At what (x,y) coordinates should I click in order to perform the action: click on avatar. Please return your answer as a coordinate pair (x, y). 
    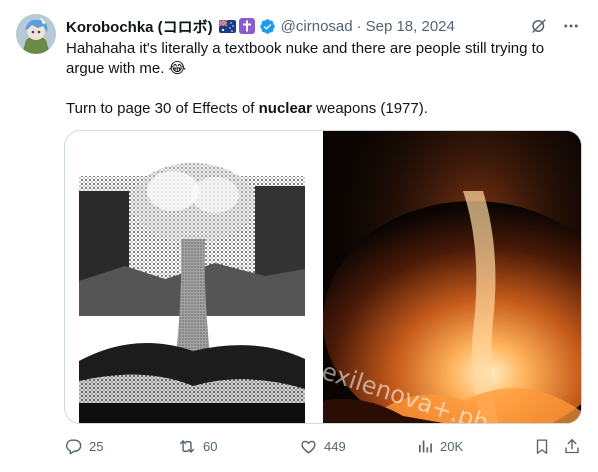
    Looking at the image, I should click on (36, 34).